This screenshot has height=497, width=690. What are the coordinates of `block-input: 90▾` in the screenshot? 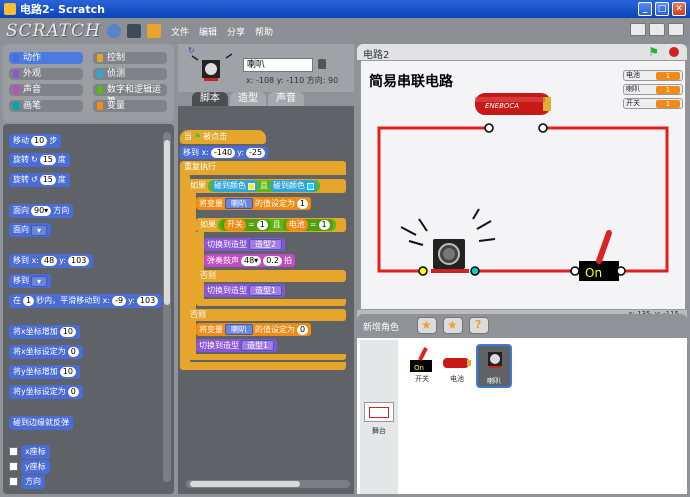 It's located at (41, 211).